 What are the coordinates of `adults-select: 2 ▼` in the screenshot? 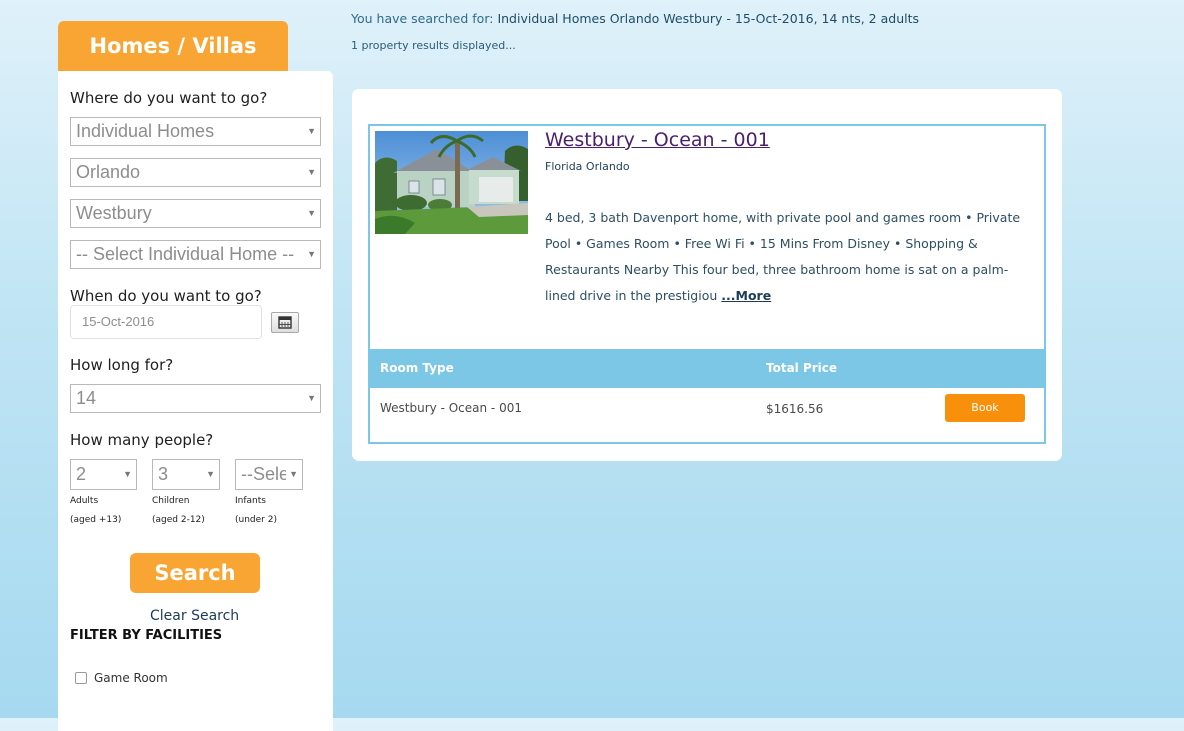 It's located at (103, 474).